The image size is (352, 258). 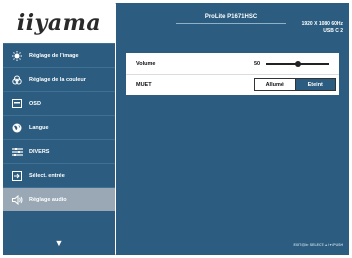 What do you see at coordinates (146, 63) in the screenshot?
I see `volume-label: Volume` at bounding box center [146, 63].